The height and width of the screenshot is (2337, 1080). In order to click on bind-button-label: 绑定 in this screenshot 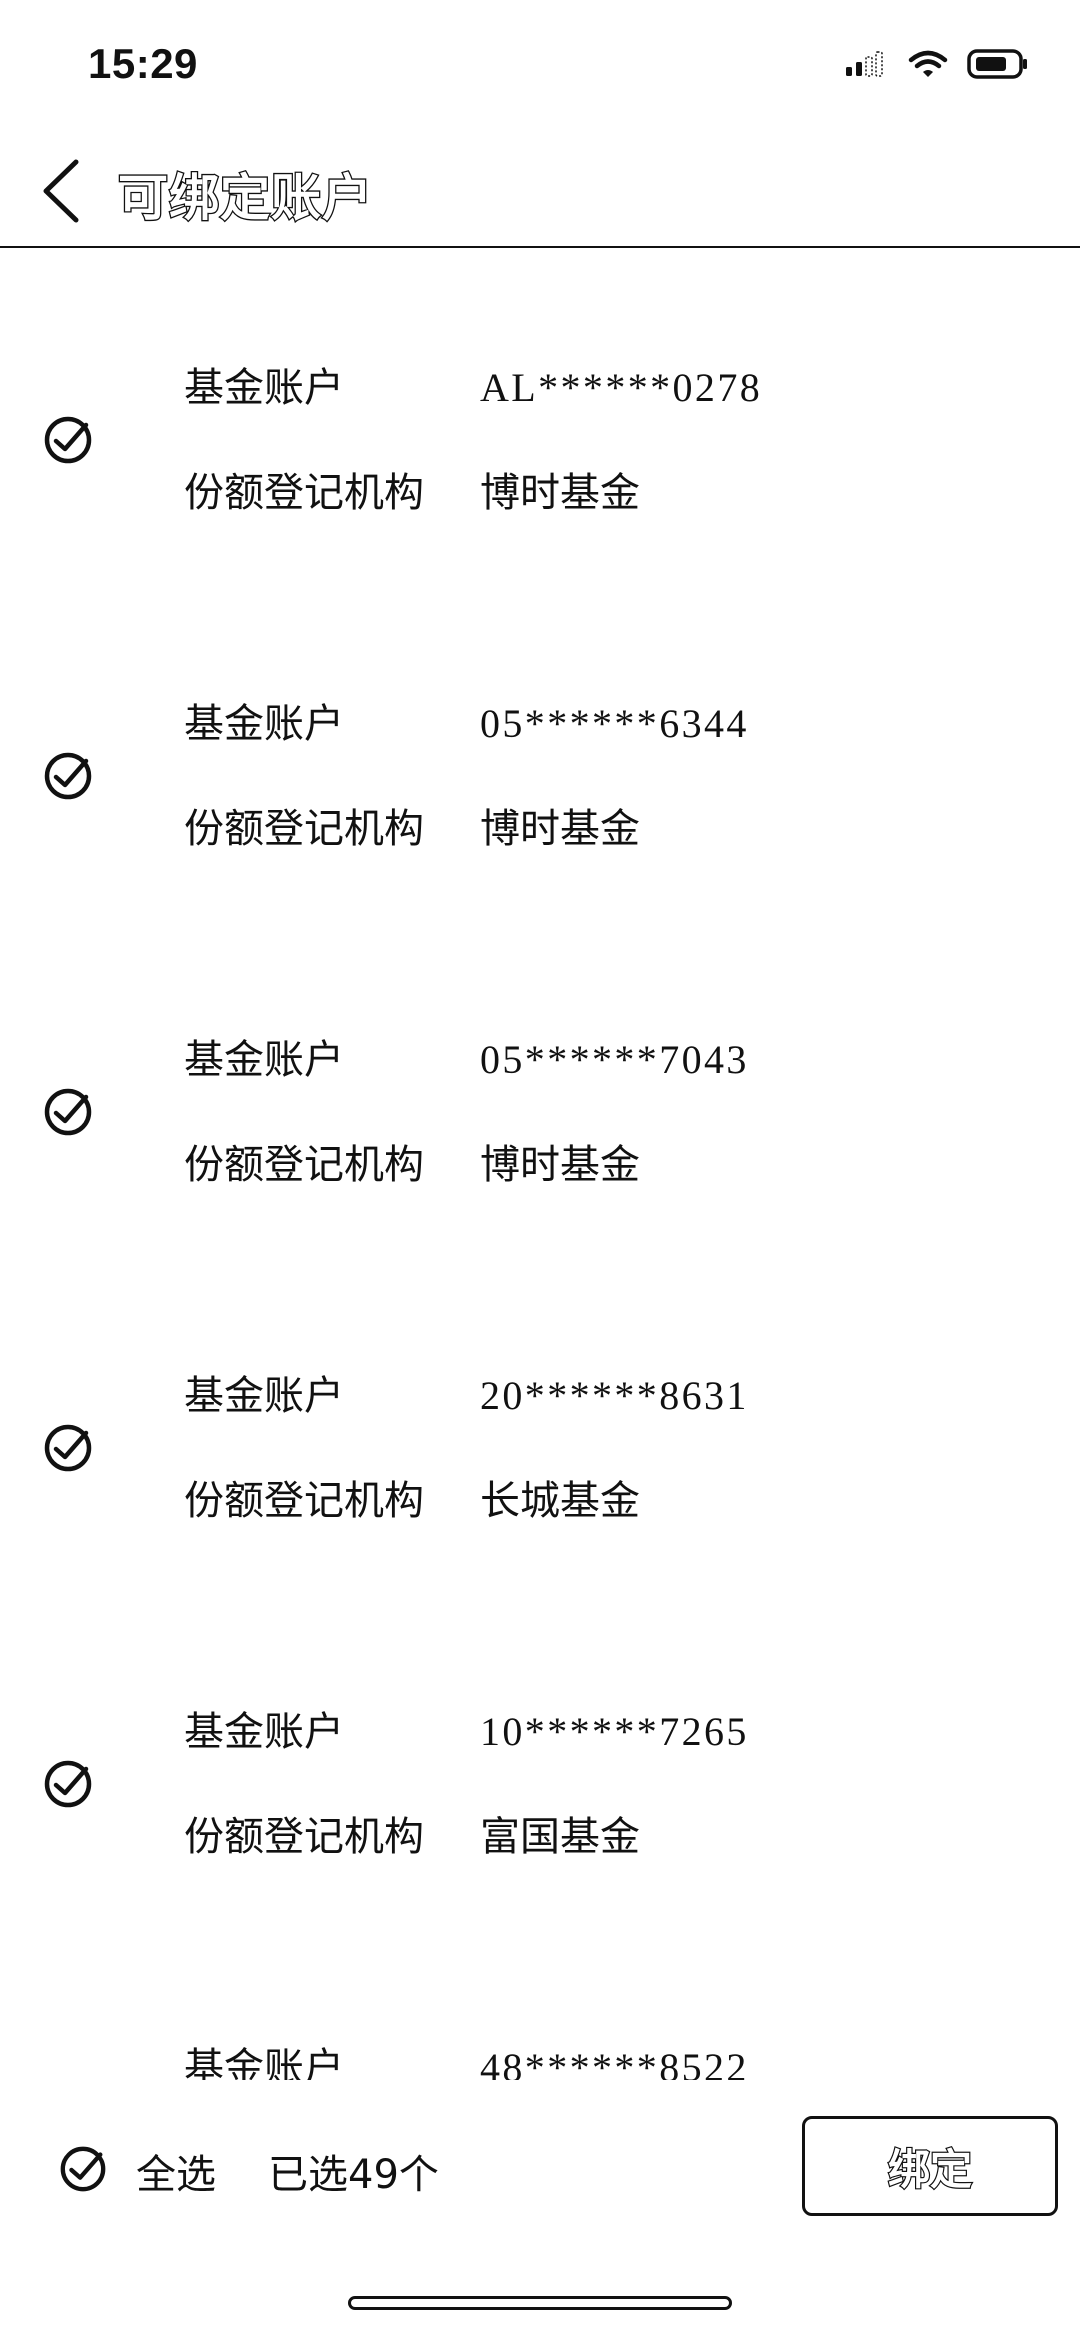, I will do `click(930, 2168)`.